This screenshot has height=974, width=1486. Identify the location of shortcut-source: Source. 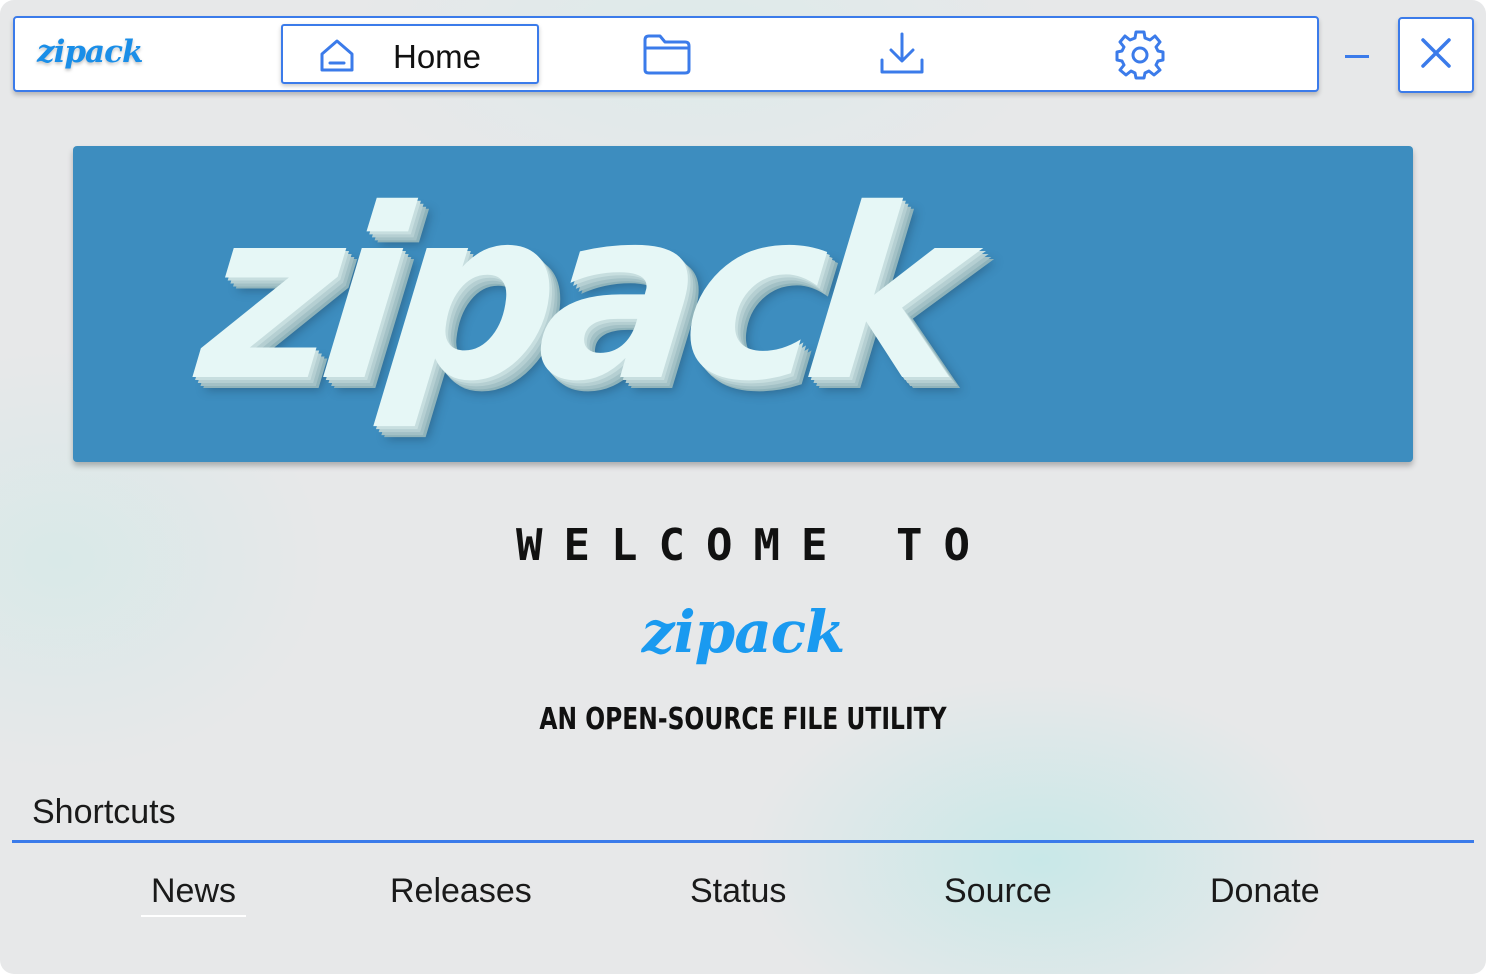
(998, 891).